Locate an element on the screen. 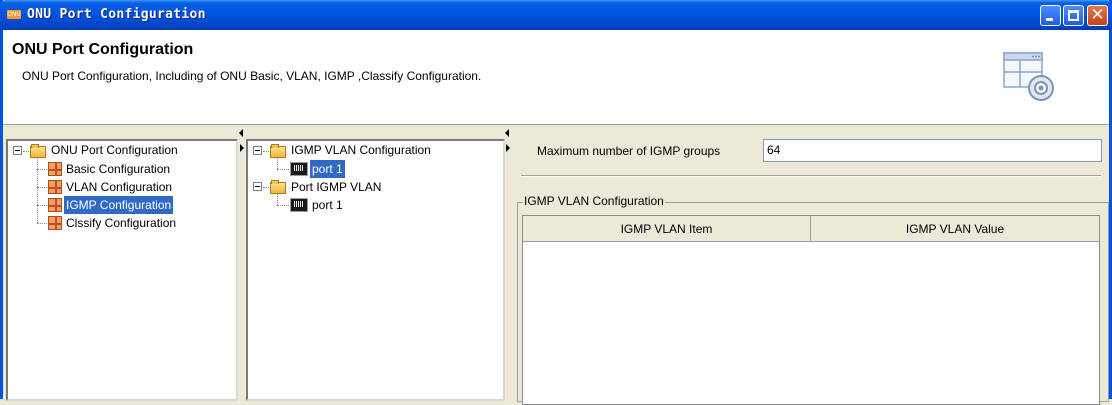 This screenshot has width=1112, height=405. column-header-igmp-vlan-value: IGMP VLAN Value is located at coordinates (955, 229).